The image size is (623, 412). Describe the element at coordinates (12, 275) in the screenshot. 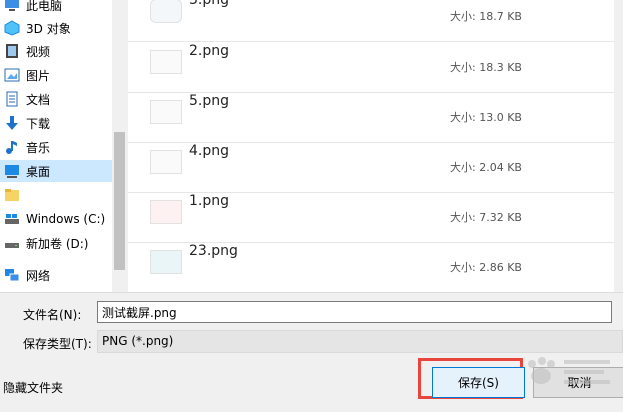

I see `network-icon` at that location.